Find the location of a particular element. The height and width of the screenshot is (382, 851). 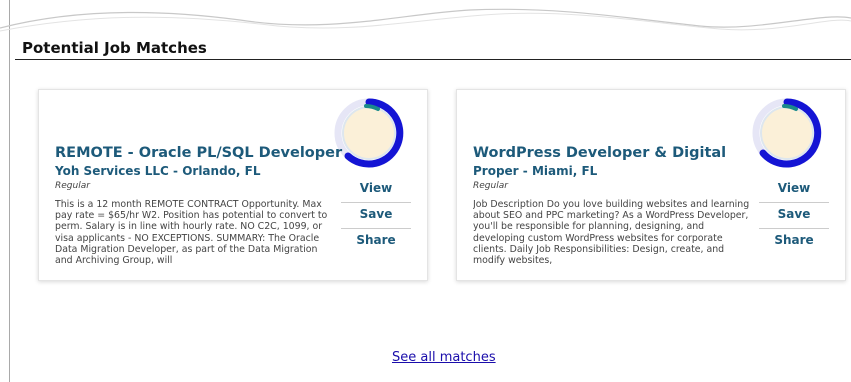

see-all-matches-link: See all matches is located at coordinates (444, 357).